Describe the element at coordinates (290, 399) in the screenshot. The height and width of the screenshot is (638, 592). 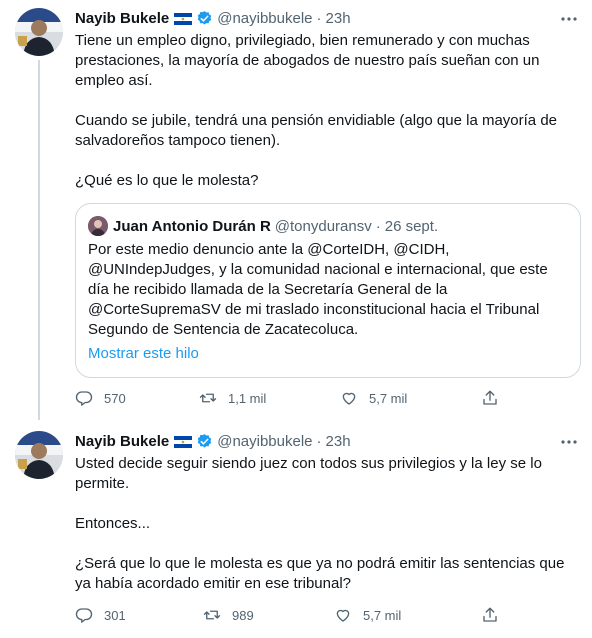
I see `tweet-actions: 570 1,1 mil 5,7 mil` at that location.